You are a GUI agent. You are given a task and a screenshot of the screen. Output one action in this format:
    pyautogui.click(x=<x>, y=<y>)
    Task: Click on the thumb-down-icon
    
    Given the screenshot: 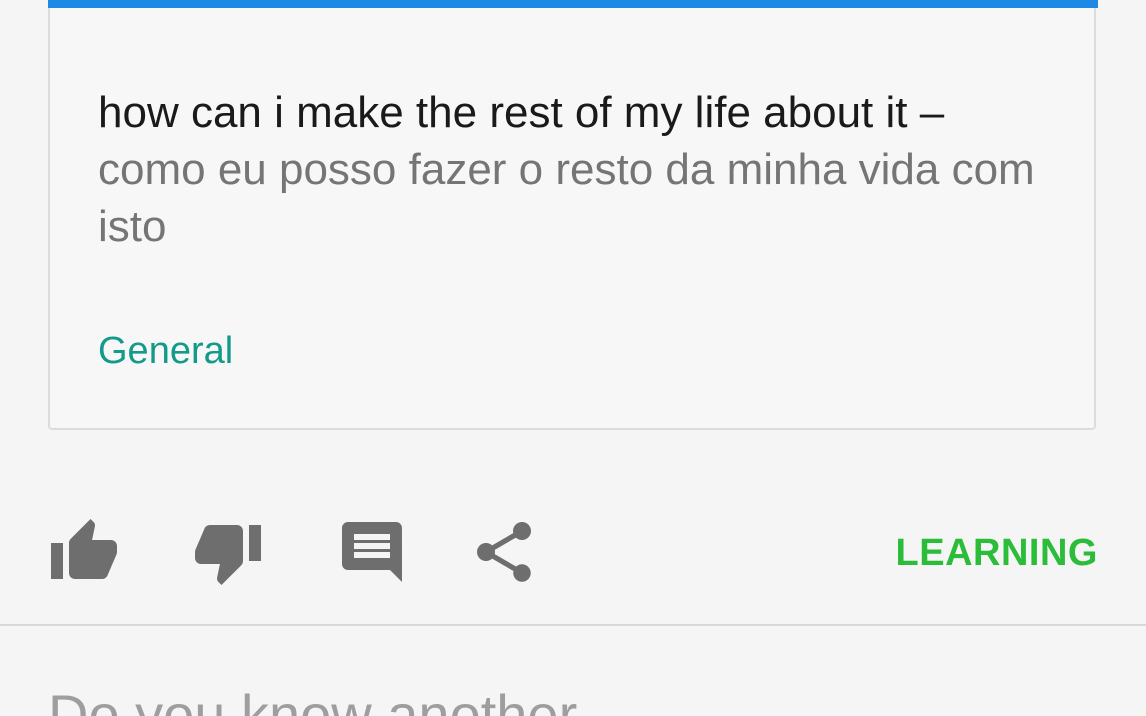 What is the action you would take?
    pyautogui.click(x=228, y=552)
    